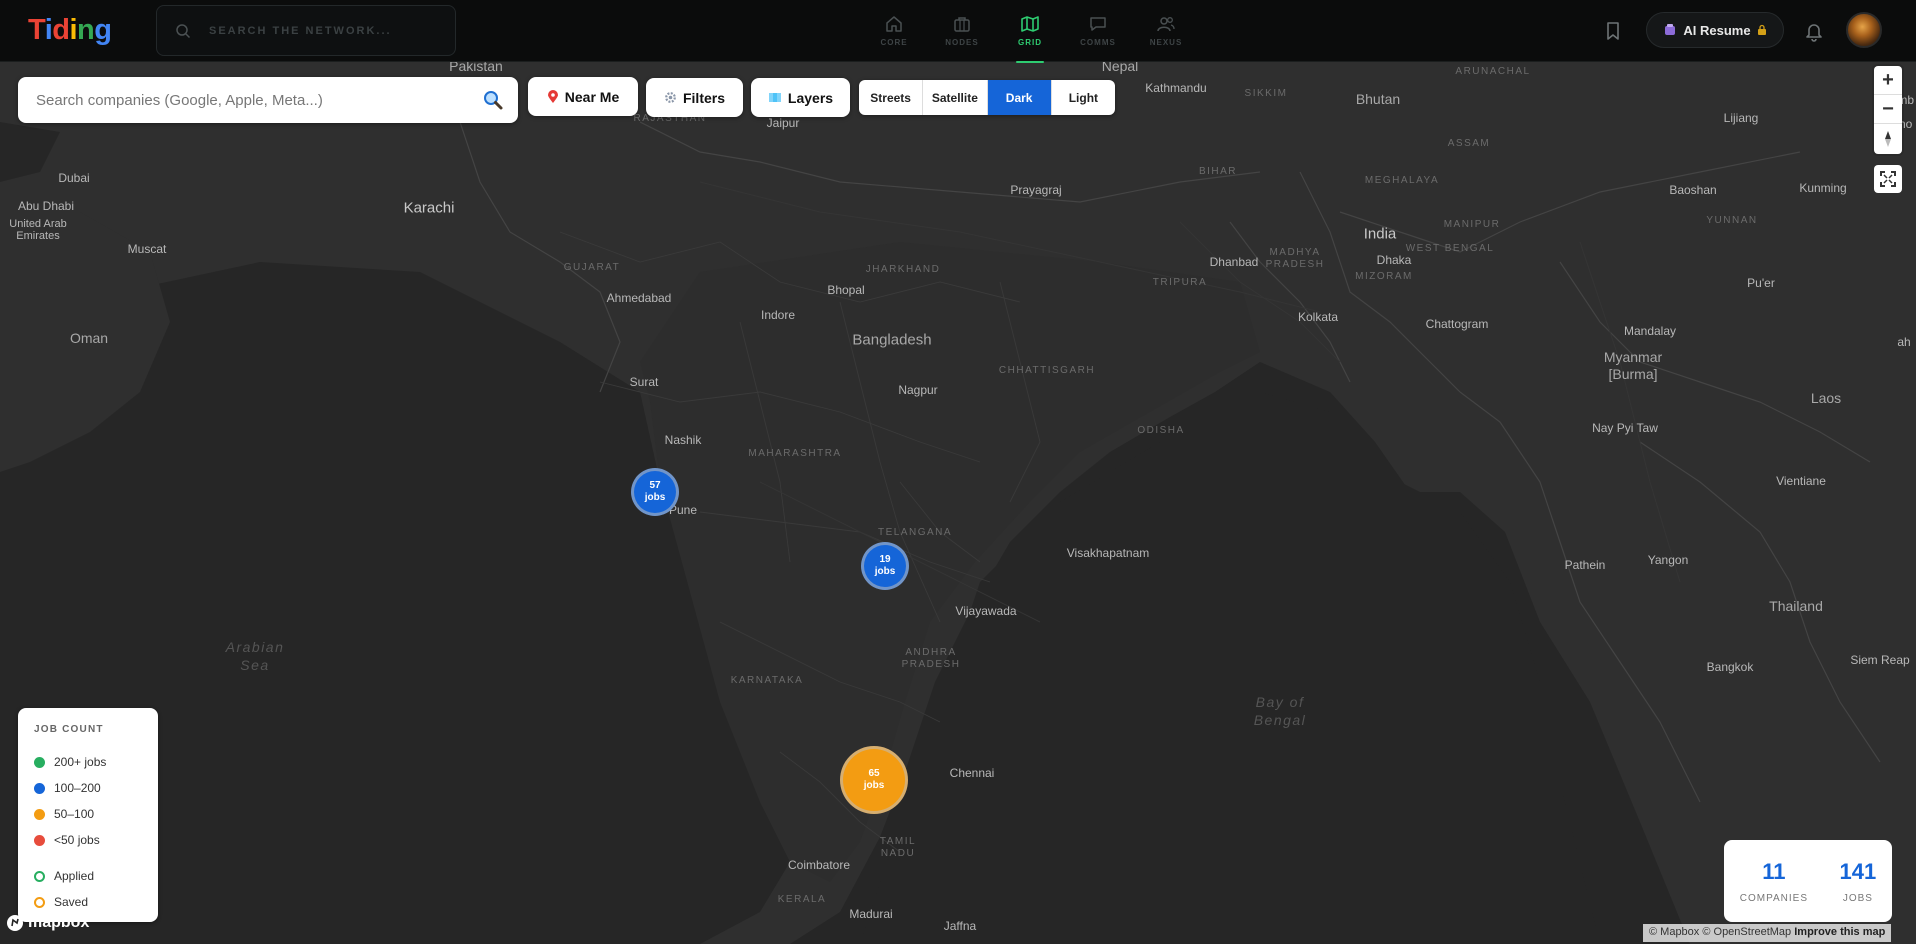 This screenshot has width=1916, height=944. I want to click on bookmark-icon, so click(1613, 31).